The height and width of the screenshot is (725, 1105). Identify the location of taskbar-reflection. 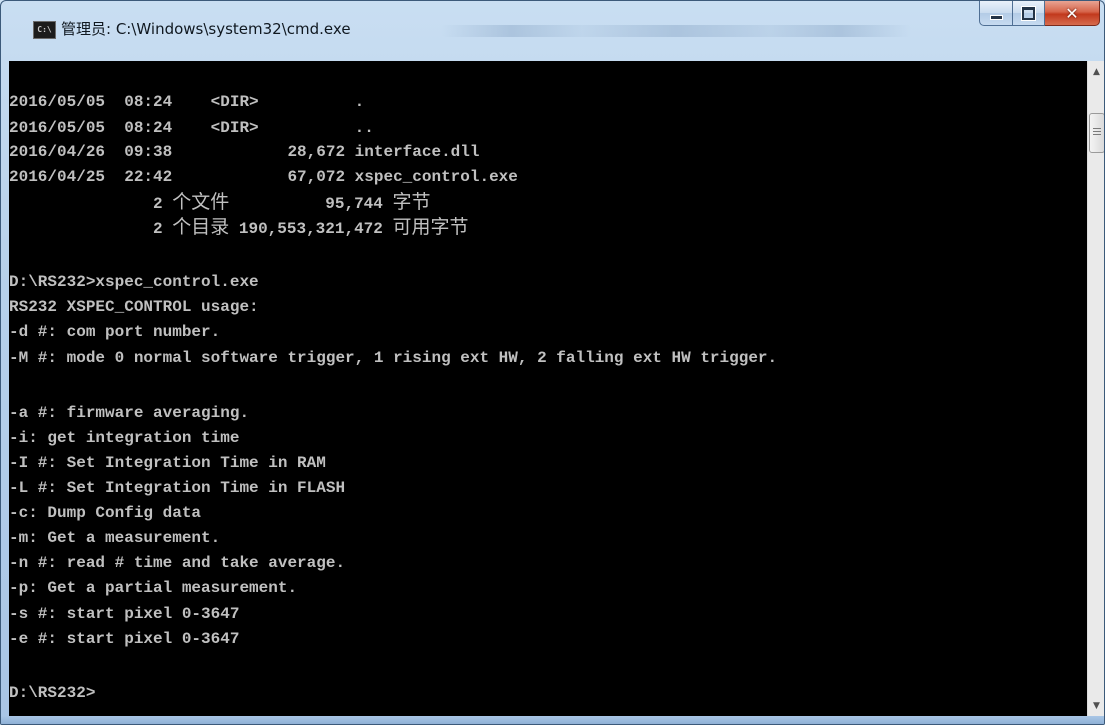
(676, 31).